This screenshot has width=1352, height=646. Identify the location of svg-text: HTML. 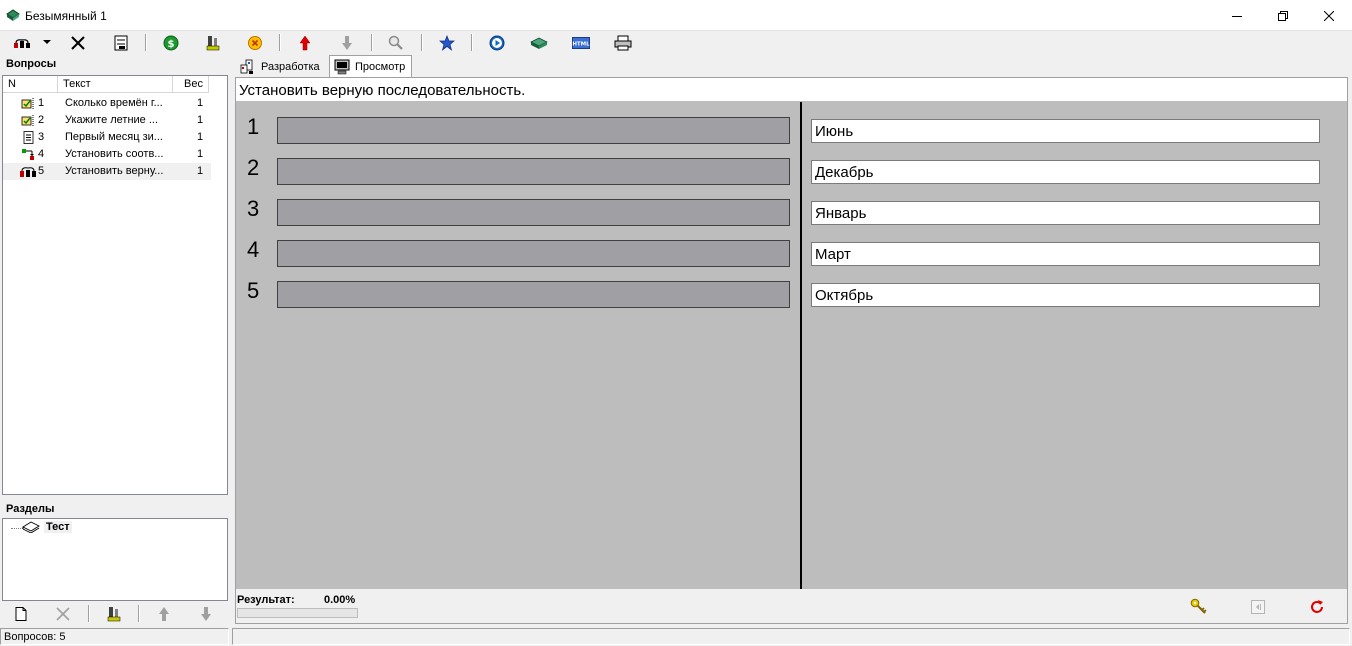
(581, 44).